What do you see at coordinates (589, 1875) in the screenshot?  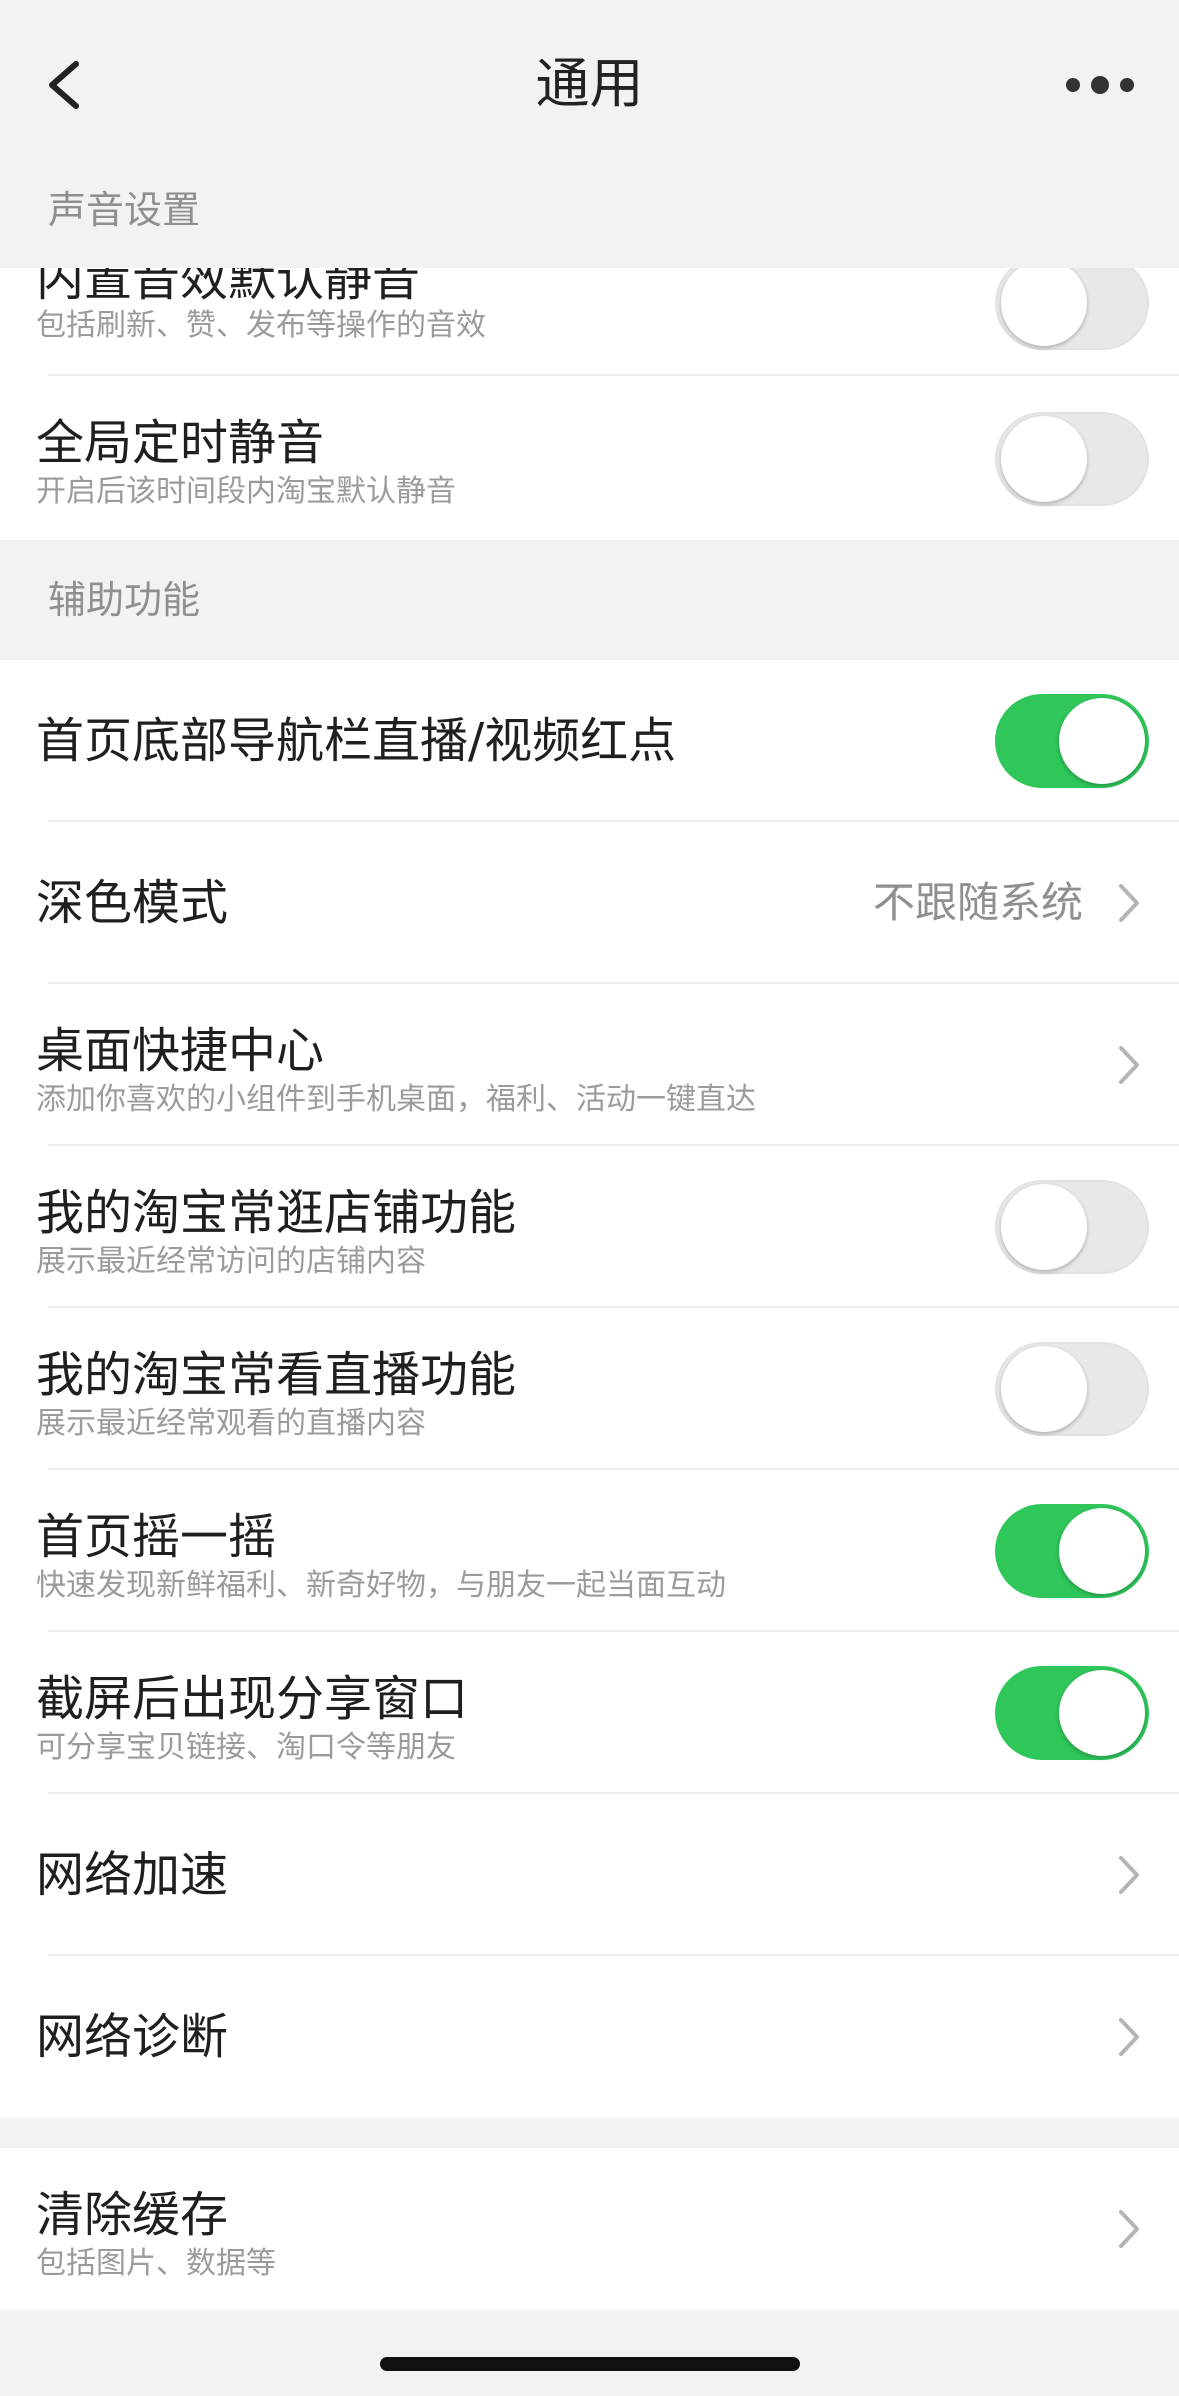 I see `row-network-speedup: 网络加速` at bounding box center [589, 1875].